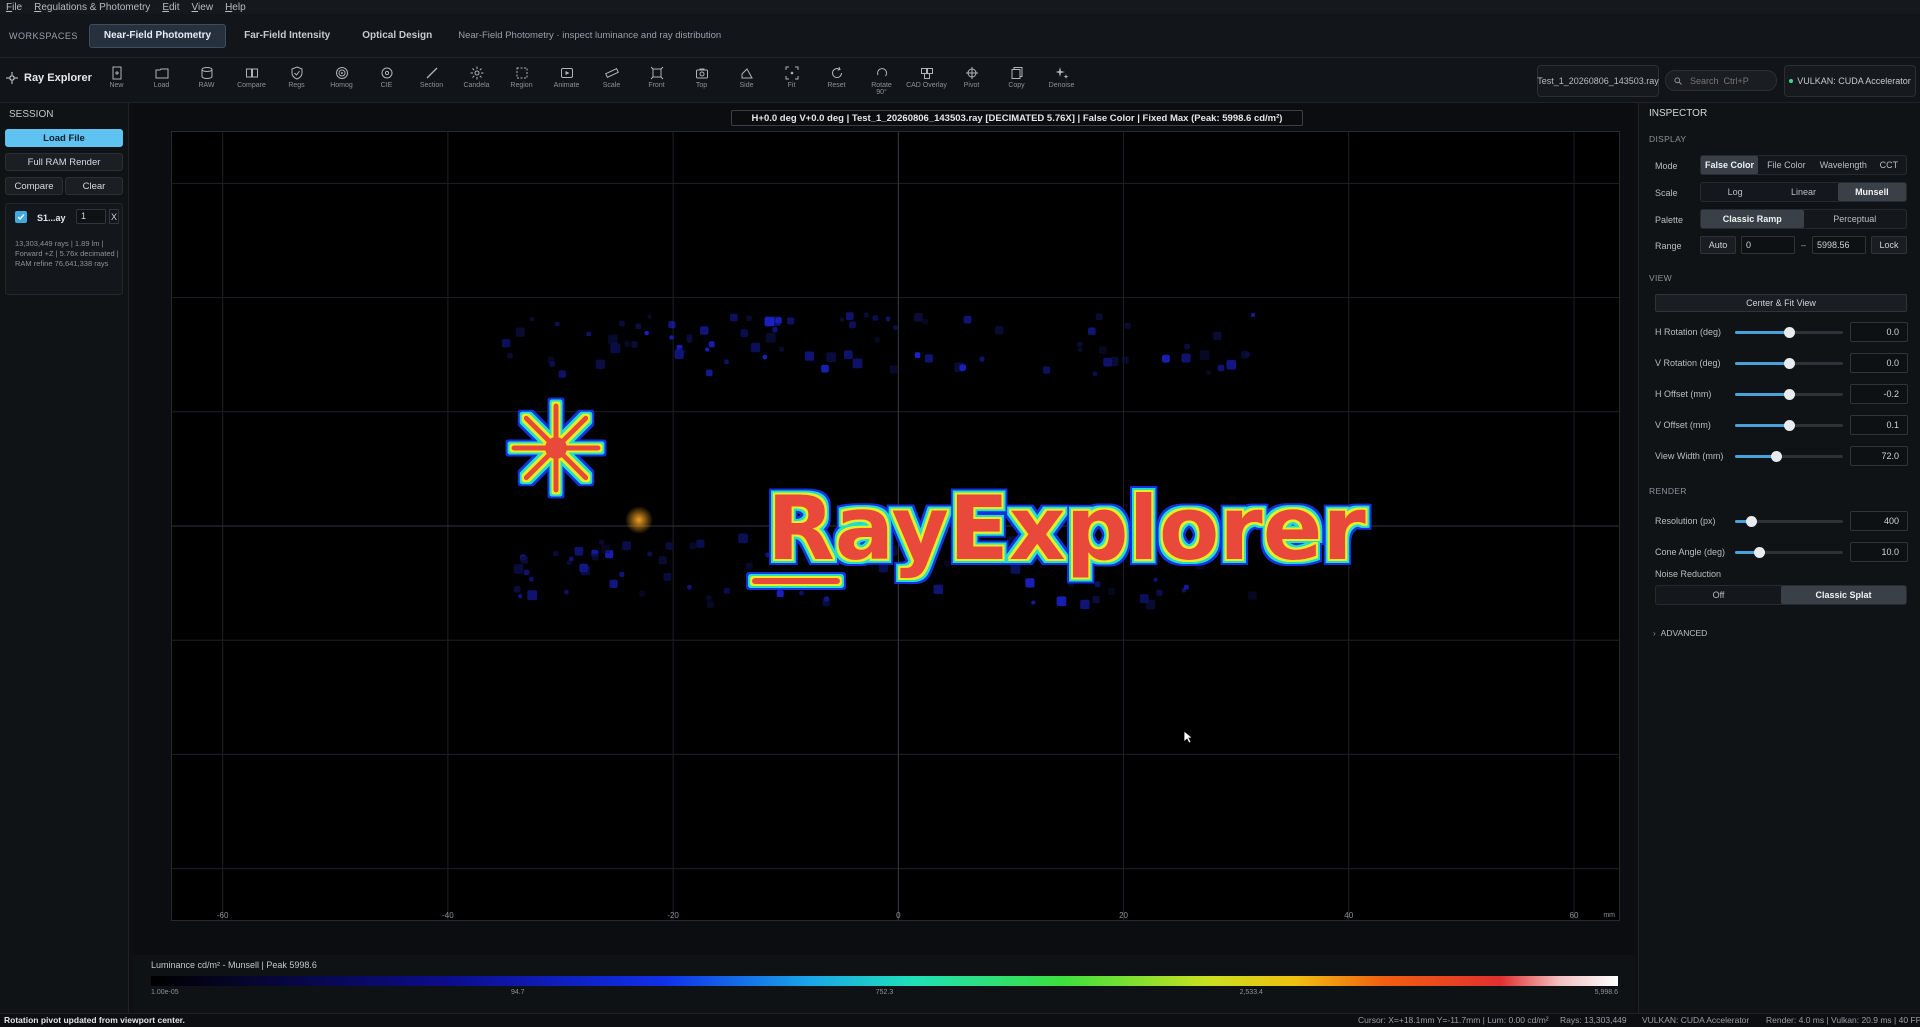 The width and height of the screenshot is (1920, 1027). Describe the element at coordinates (397, 36) in the screenshot. I see `tab-optical-design: Optical Design` at that location.